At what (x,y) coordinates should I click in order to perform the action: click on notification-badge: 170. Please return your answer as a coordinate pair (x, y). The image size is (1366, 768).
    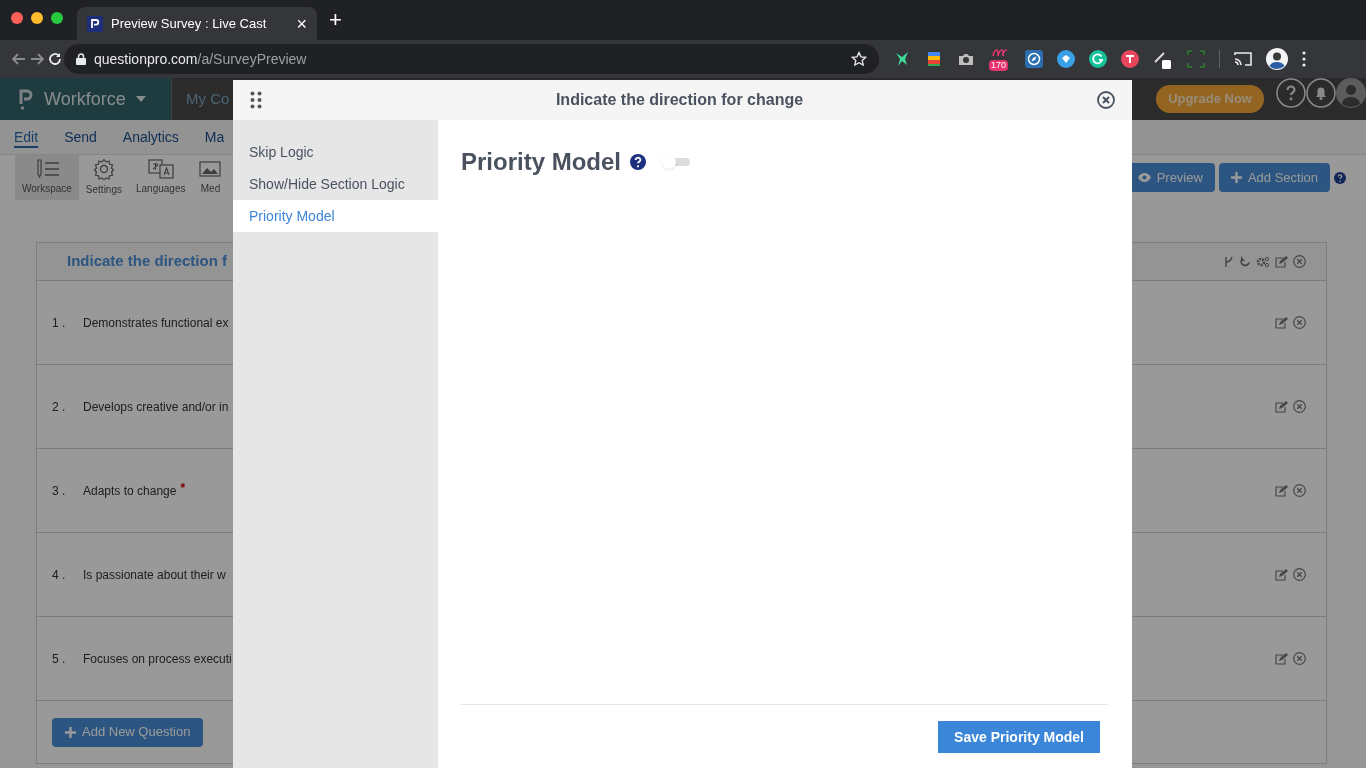
    Looking at the image, I should click on (999, 65).